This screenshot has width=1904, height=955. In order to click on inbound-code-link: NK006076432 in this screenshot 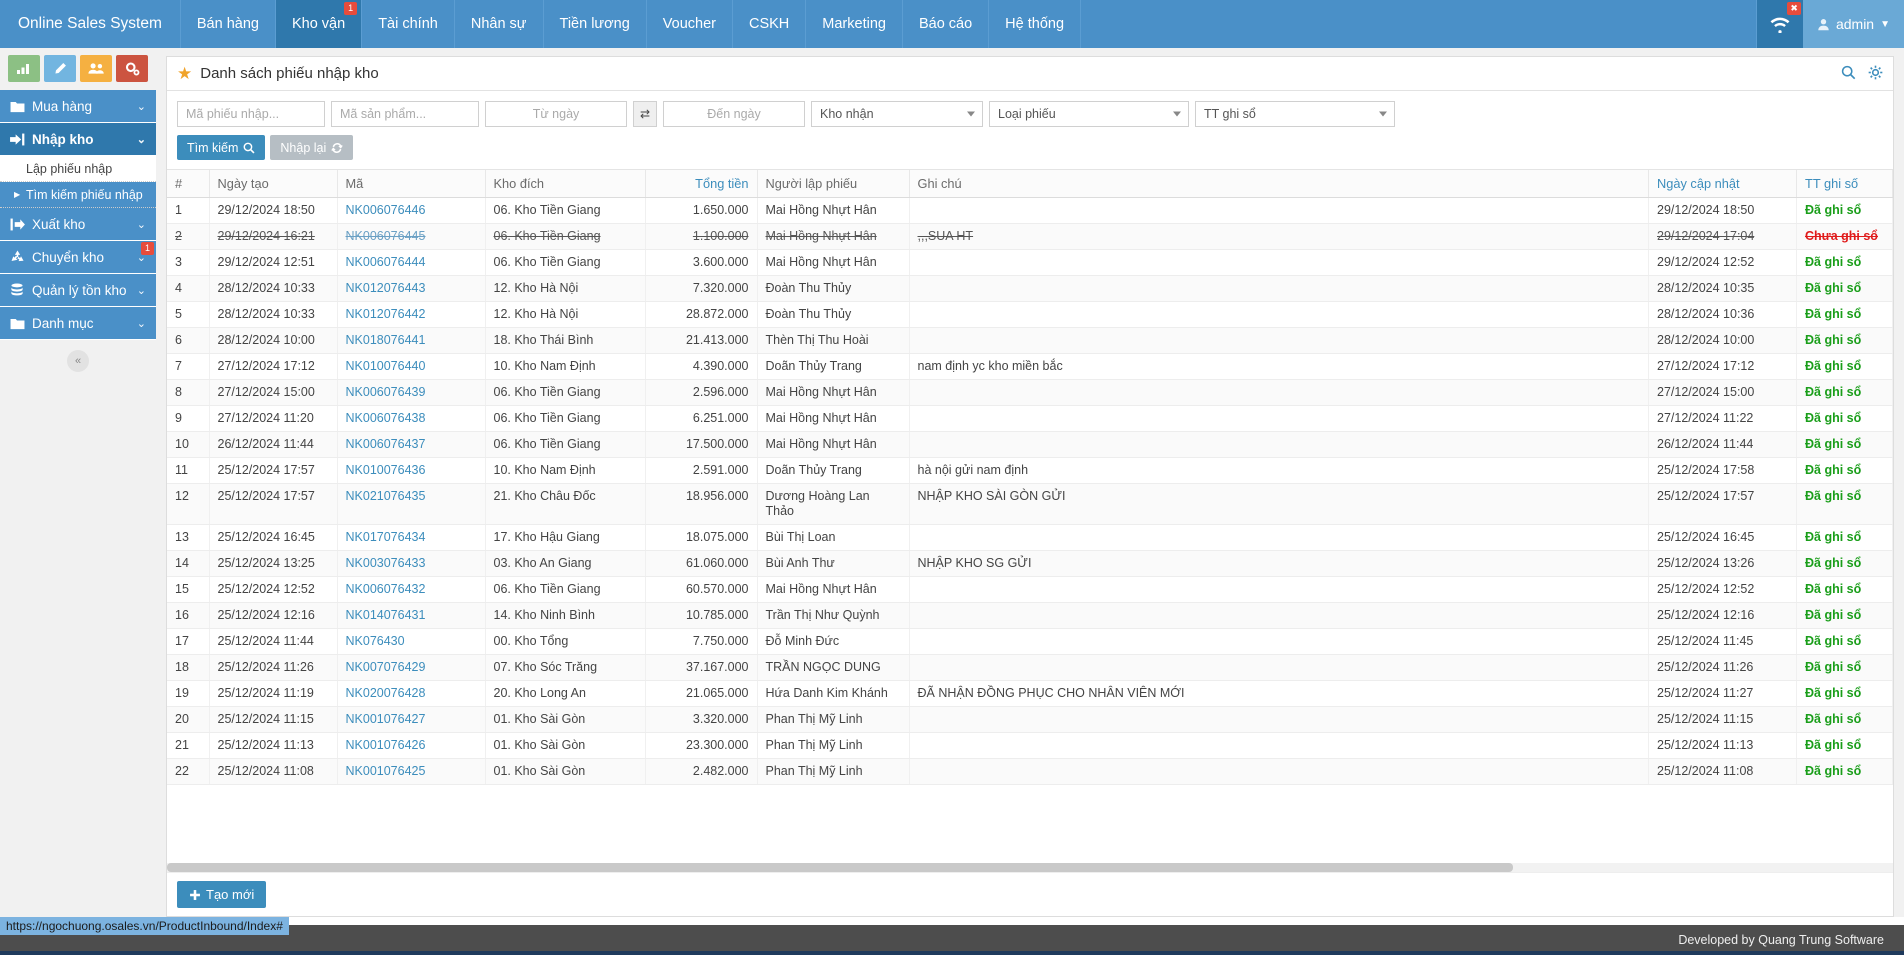, I will do `click(386, 589)`.